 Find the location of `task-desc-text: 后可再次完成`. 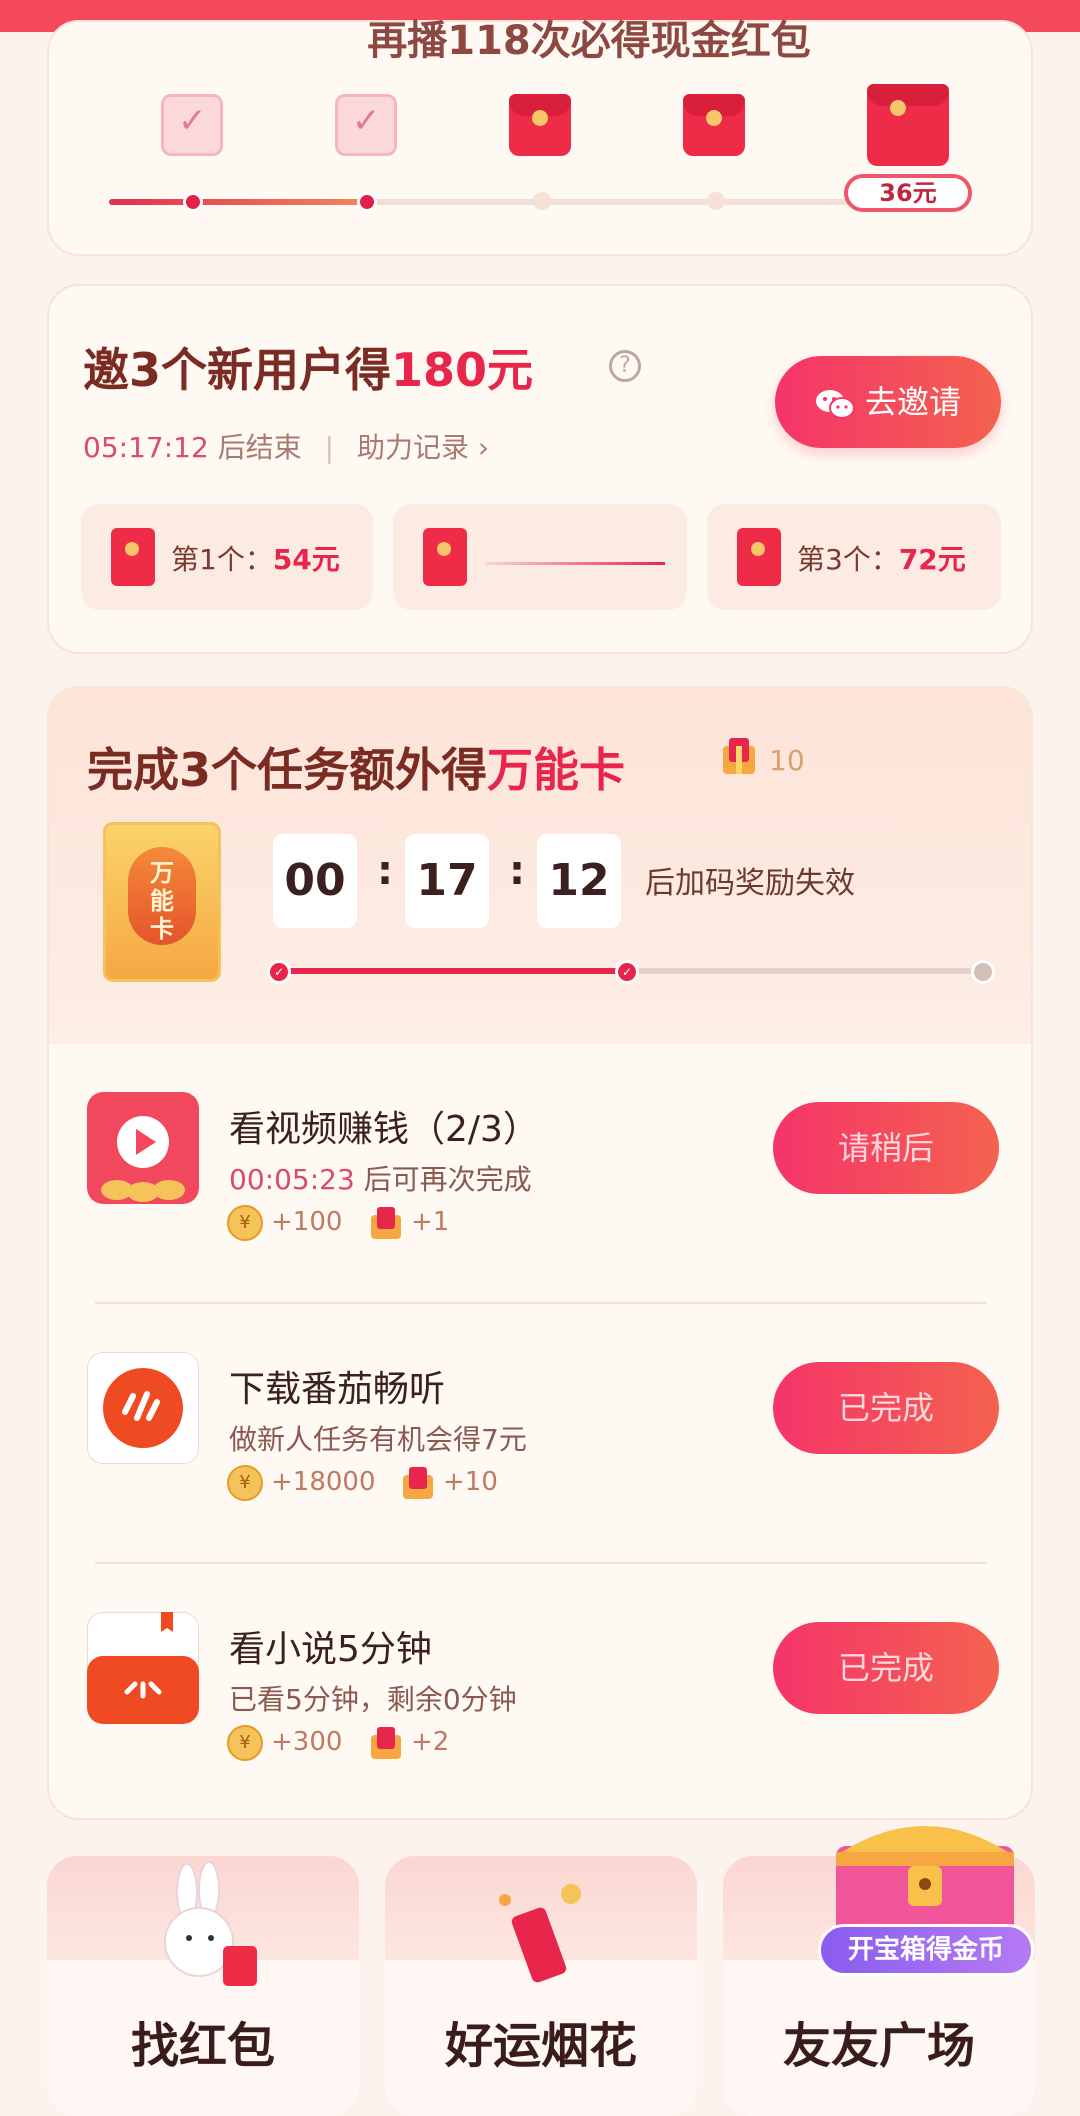

task-desc-text: 后可再次完成 is located at coordinates (443, 1179).